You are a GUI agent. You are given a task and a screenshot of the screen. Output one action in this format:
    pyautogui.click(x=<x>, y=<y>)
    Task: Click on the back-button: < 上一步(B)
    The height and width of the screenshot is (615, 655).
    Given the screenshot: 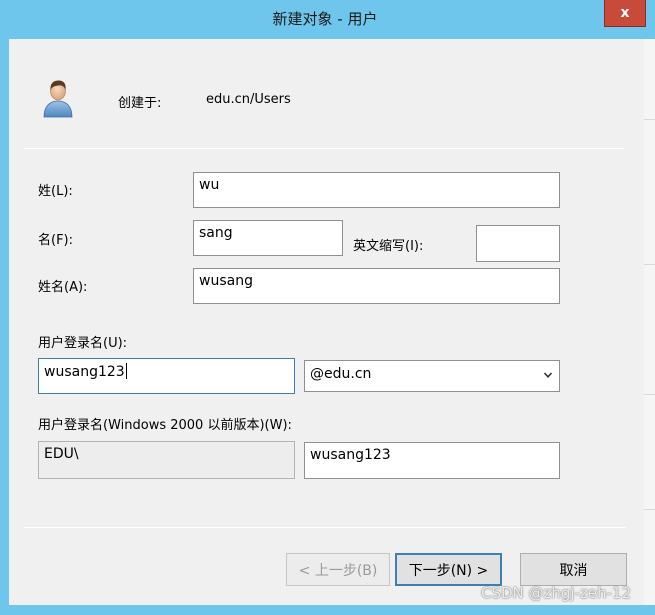 What is the action you would take?
    pyautogui.click(x=338, y=569)
    